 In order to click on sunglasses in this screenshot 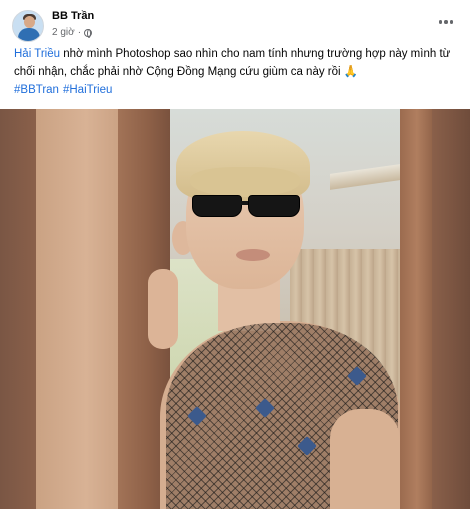, I will do `click(243, 208)`.